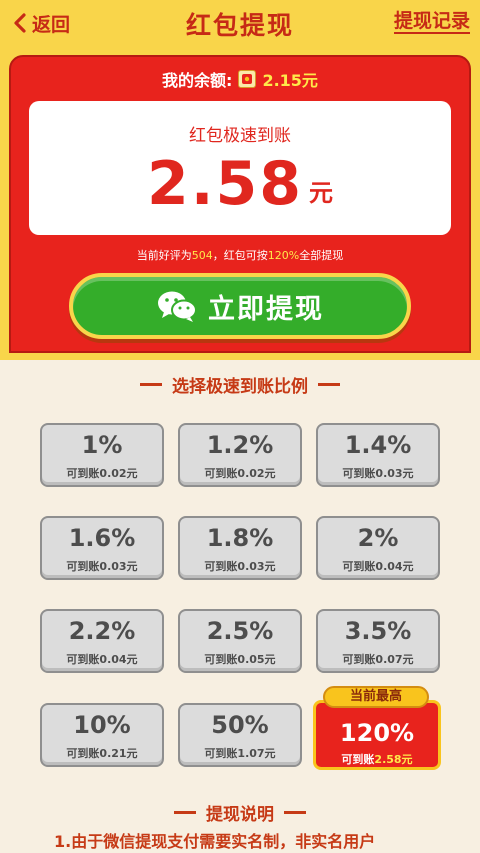 This screenshot has width=480, height=853. I want to click on option-amount-prefix: 可到账, so click(358, 759).